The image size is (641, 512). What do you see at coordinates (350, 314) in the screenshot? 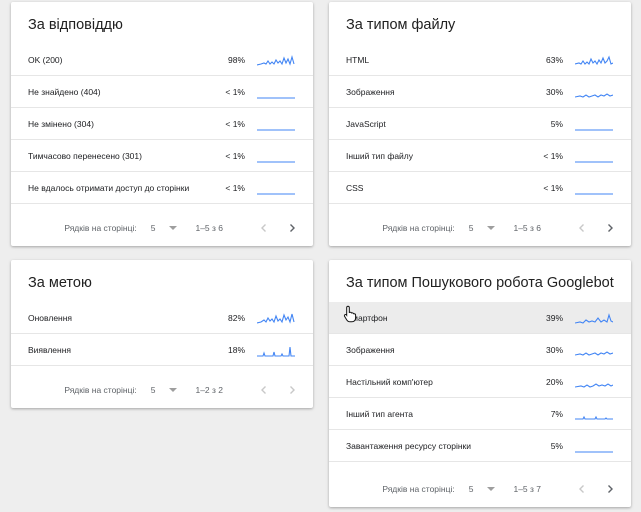
I see `hand-pointer-icon` at bounding box center [350, 314].